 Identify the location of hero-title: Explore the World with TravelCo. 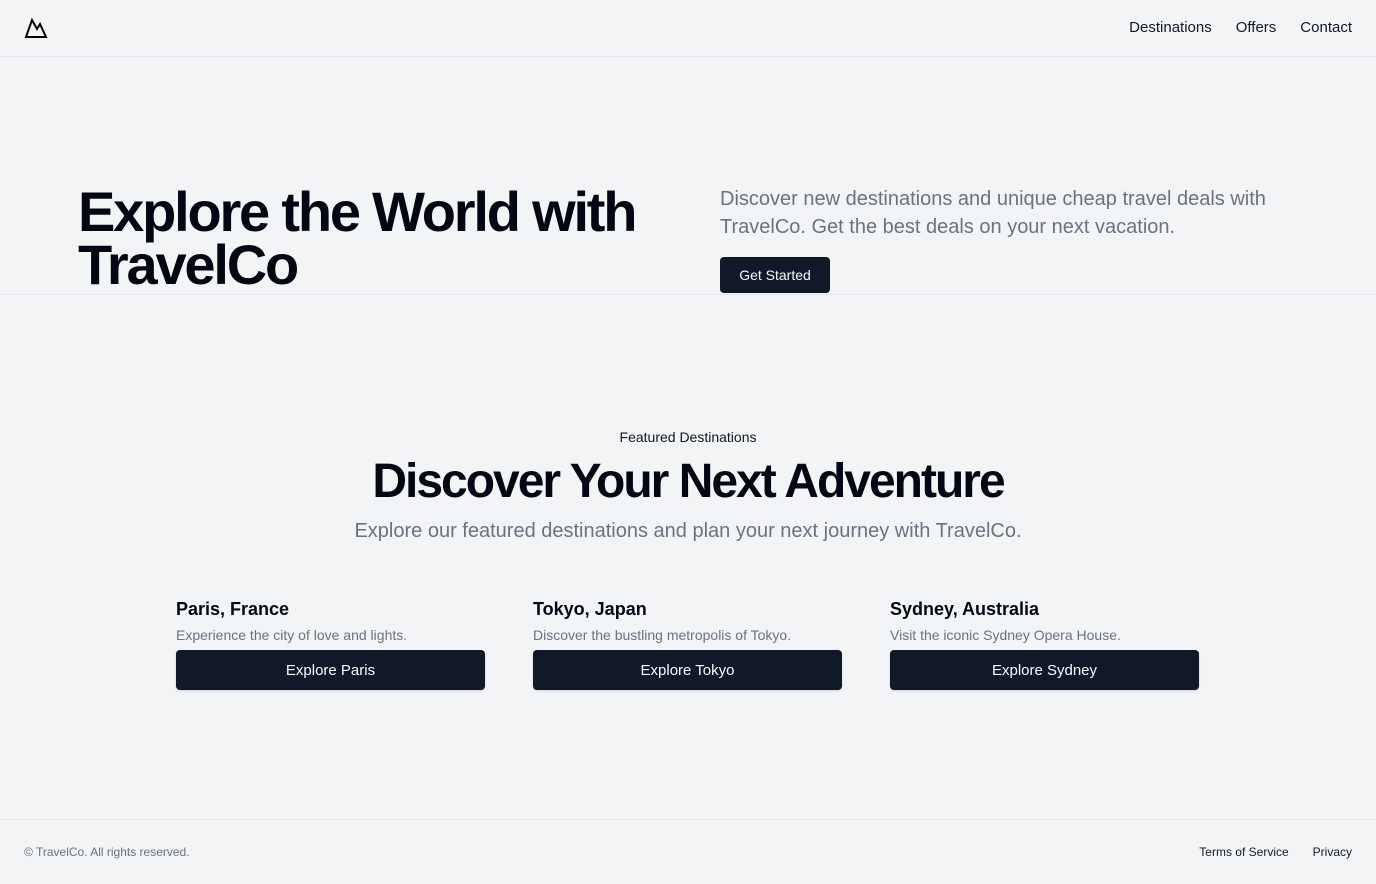
(357, 238).